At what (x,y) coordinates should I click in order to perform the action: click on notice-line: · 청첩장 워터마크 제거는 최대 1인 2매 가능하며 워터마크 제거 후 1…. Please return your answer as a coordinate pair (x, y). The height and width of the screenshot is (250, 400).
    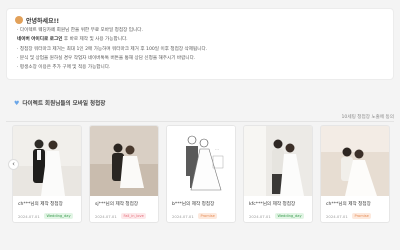
    Looking at the image, I should click on (112, 49).